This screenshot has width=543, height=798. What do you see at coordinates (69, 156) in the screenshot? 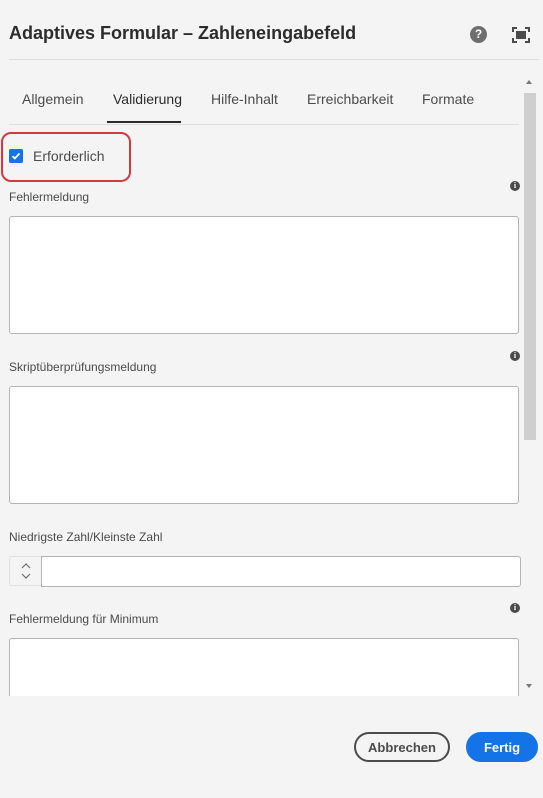
I see `required-label: Erforderlich` at bounding box center [69, 156].